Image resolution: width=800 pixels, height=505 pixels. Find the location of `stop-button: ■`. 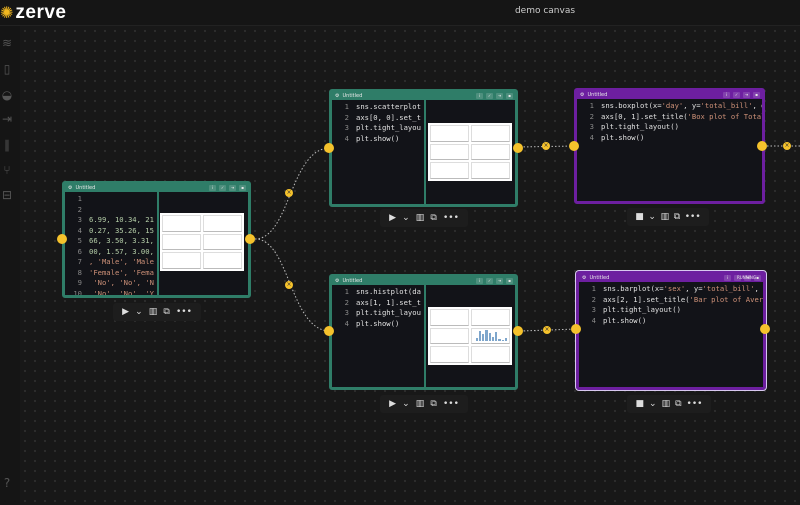

stop-button: ■ is located at coordinates (639, 217).